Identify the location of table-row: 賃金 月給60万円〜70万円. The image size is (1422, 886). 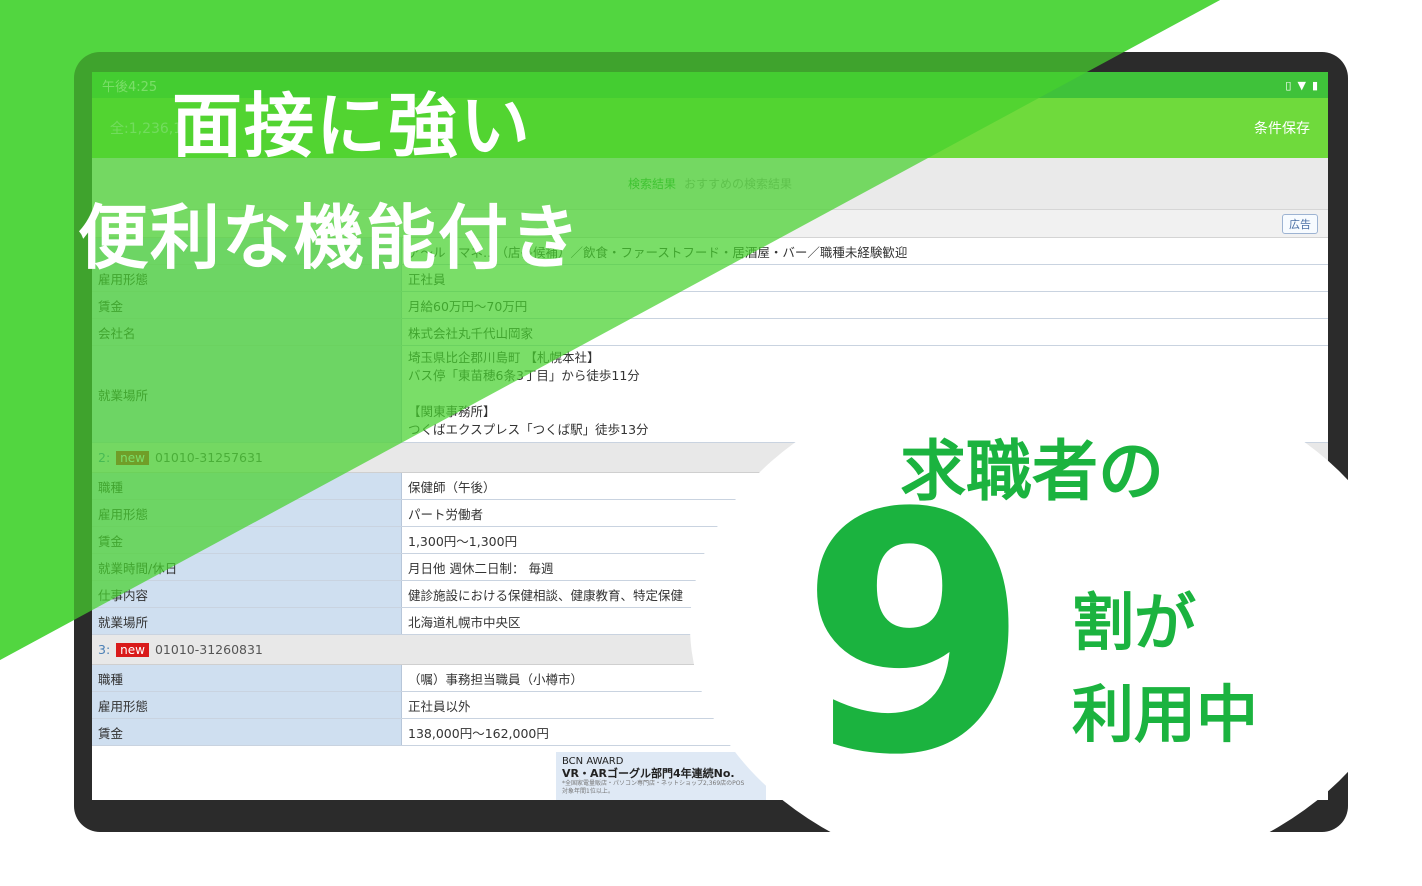
(710, 305).